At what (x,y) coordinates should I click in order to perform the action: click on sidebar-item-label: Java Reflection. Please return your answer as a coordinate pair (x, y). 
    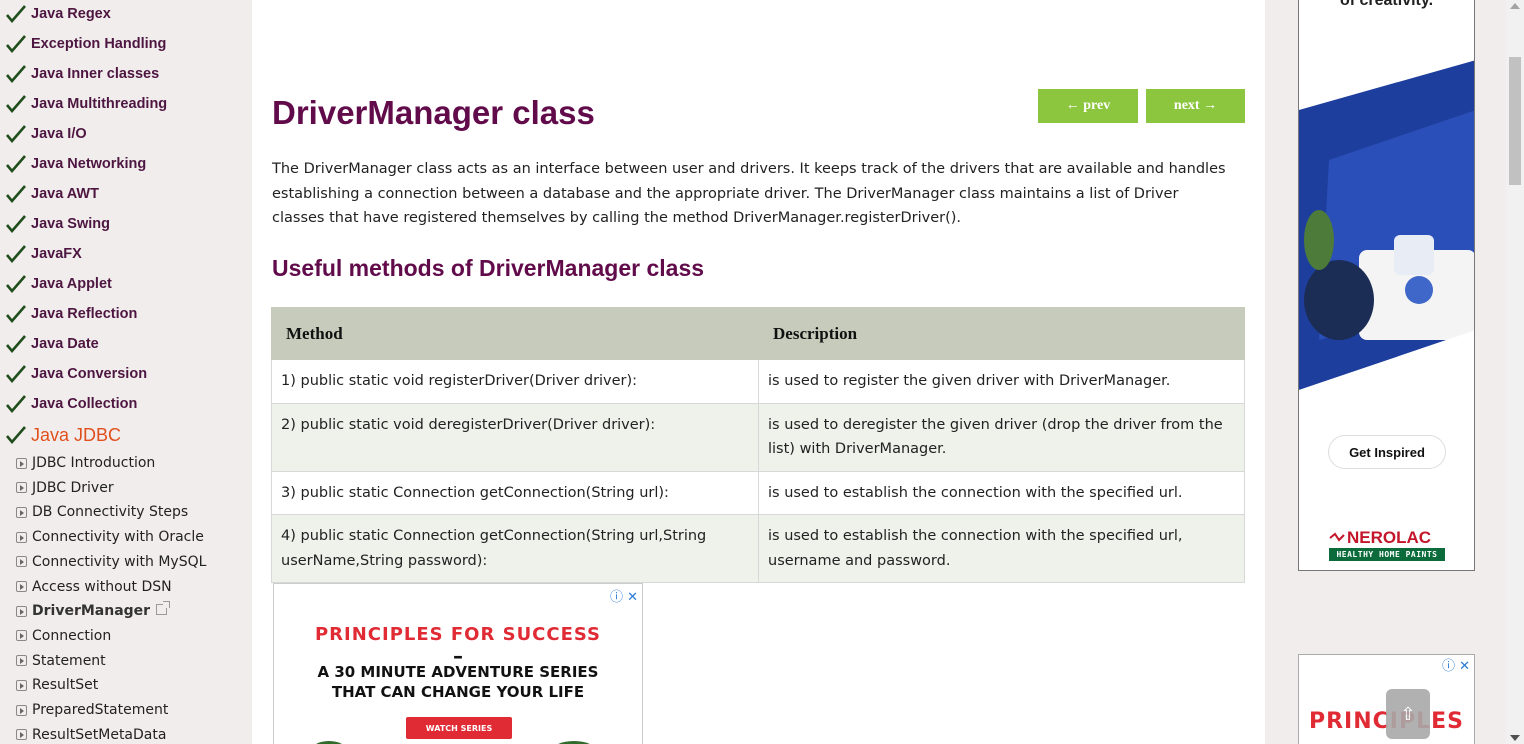
    Looking at the image, I should click on (84, 314).